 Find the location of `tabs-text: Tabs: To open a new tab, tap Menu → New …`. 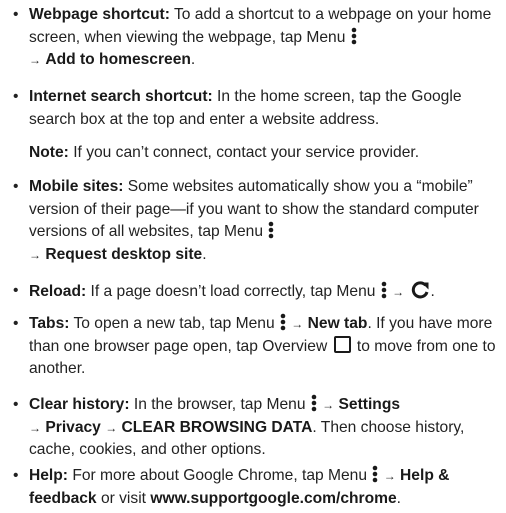

tabs-text: Tabs: To open a new tab, tap Menu → New … is located at coordinates (262, 345).